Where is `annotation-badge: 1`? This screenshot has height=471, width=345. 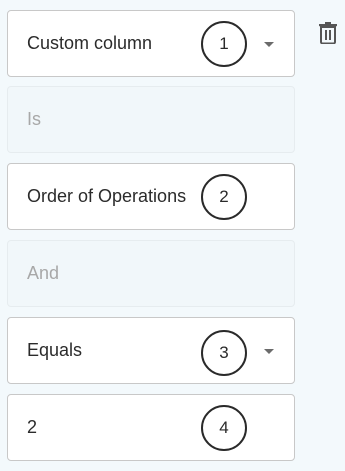
annotation-badge: 1 is located at coordinates (224, 44).